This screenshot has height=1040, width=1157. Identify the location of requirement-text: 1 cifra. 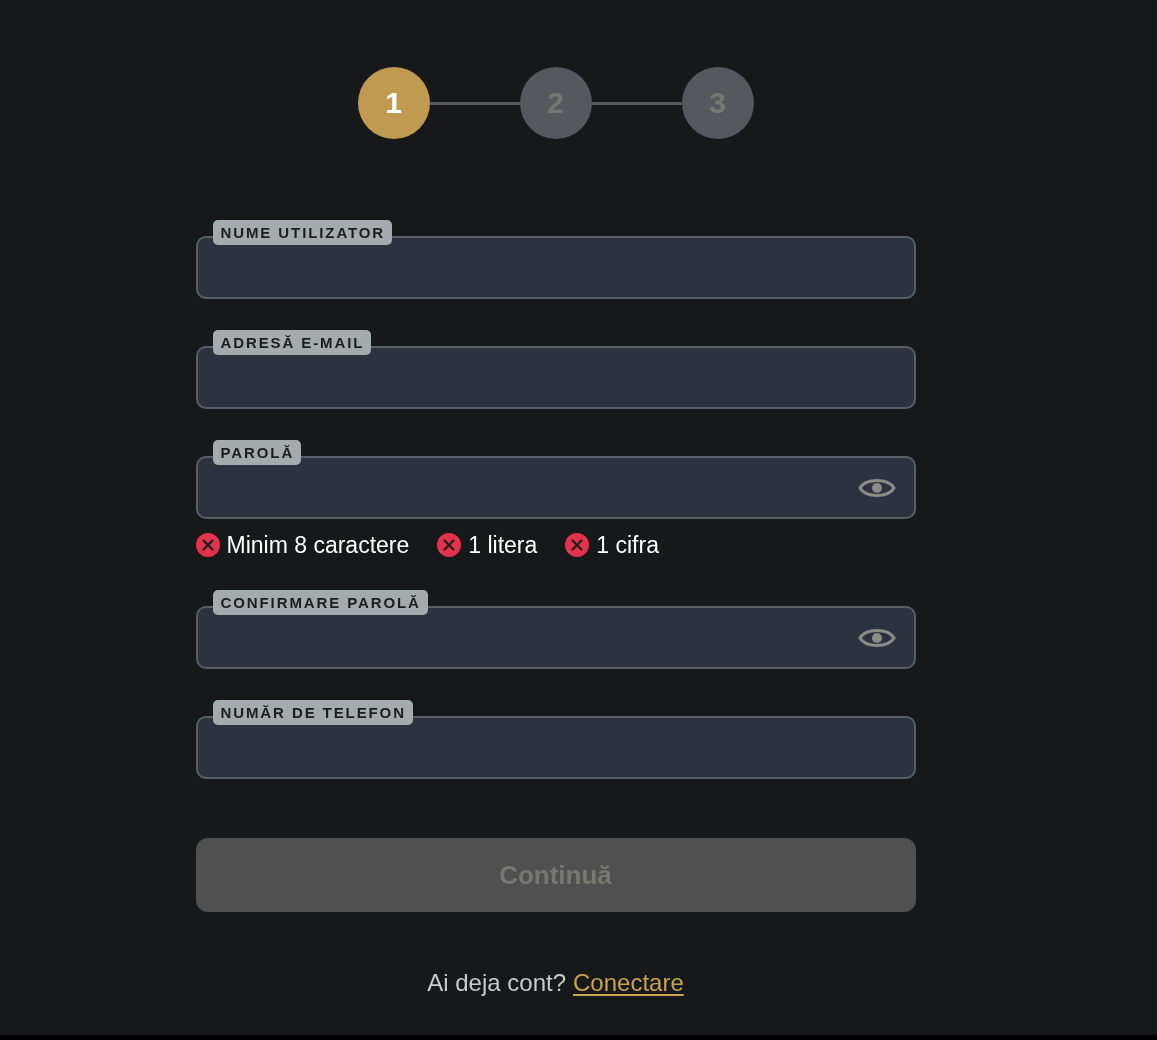
(627, 545).